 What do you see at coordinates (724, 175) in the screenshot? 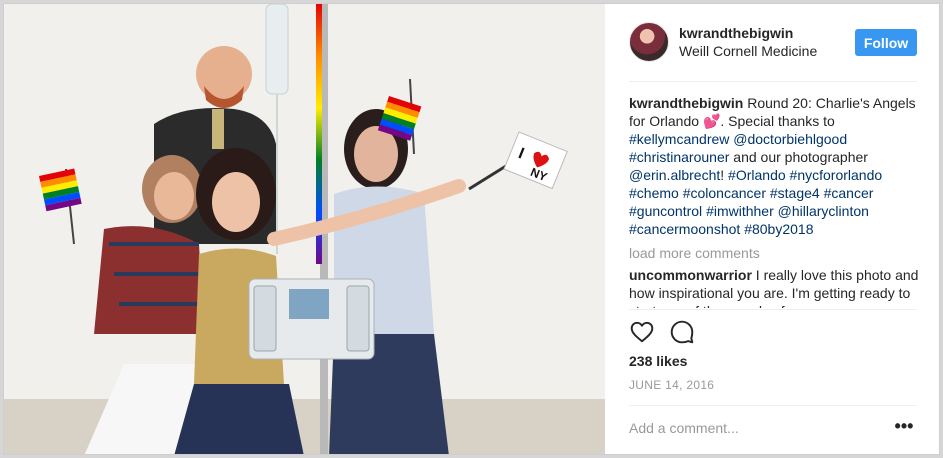
I see `caption-text-segment: !` at bounding box center [724, 175].